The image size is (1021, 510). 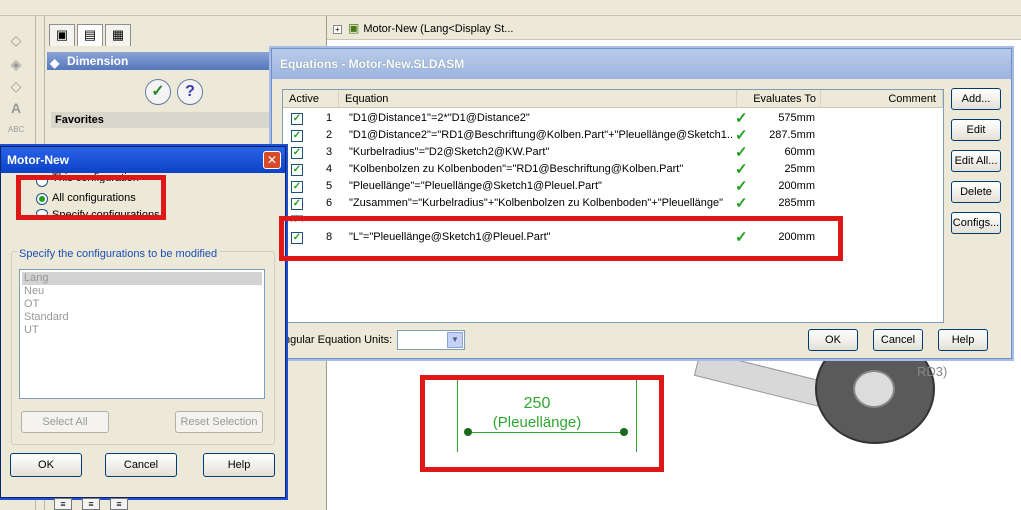 I want to click on edit-button: Edit, so click(x=976, y=130).